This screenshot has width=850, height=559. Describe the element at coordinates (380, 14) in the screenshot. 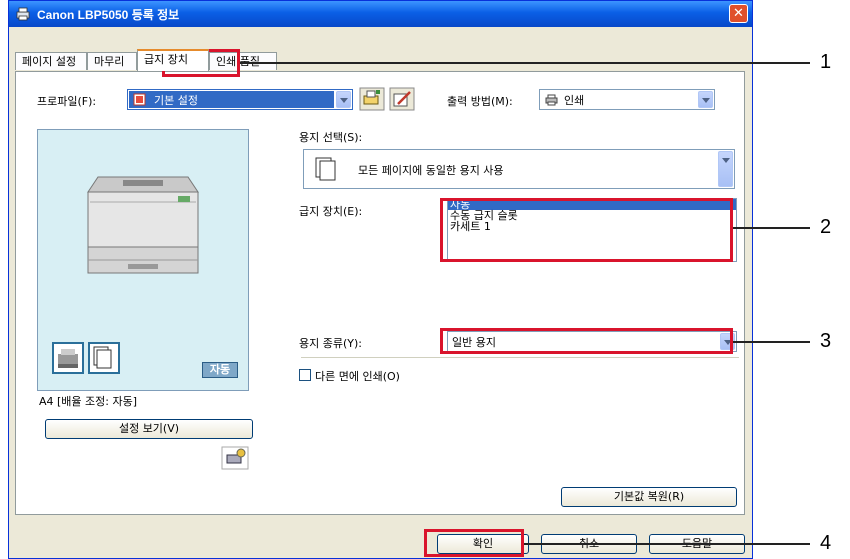

I see `title-bar: Canon LBP5050 등록 정보 ✕` at that location.